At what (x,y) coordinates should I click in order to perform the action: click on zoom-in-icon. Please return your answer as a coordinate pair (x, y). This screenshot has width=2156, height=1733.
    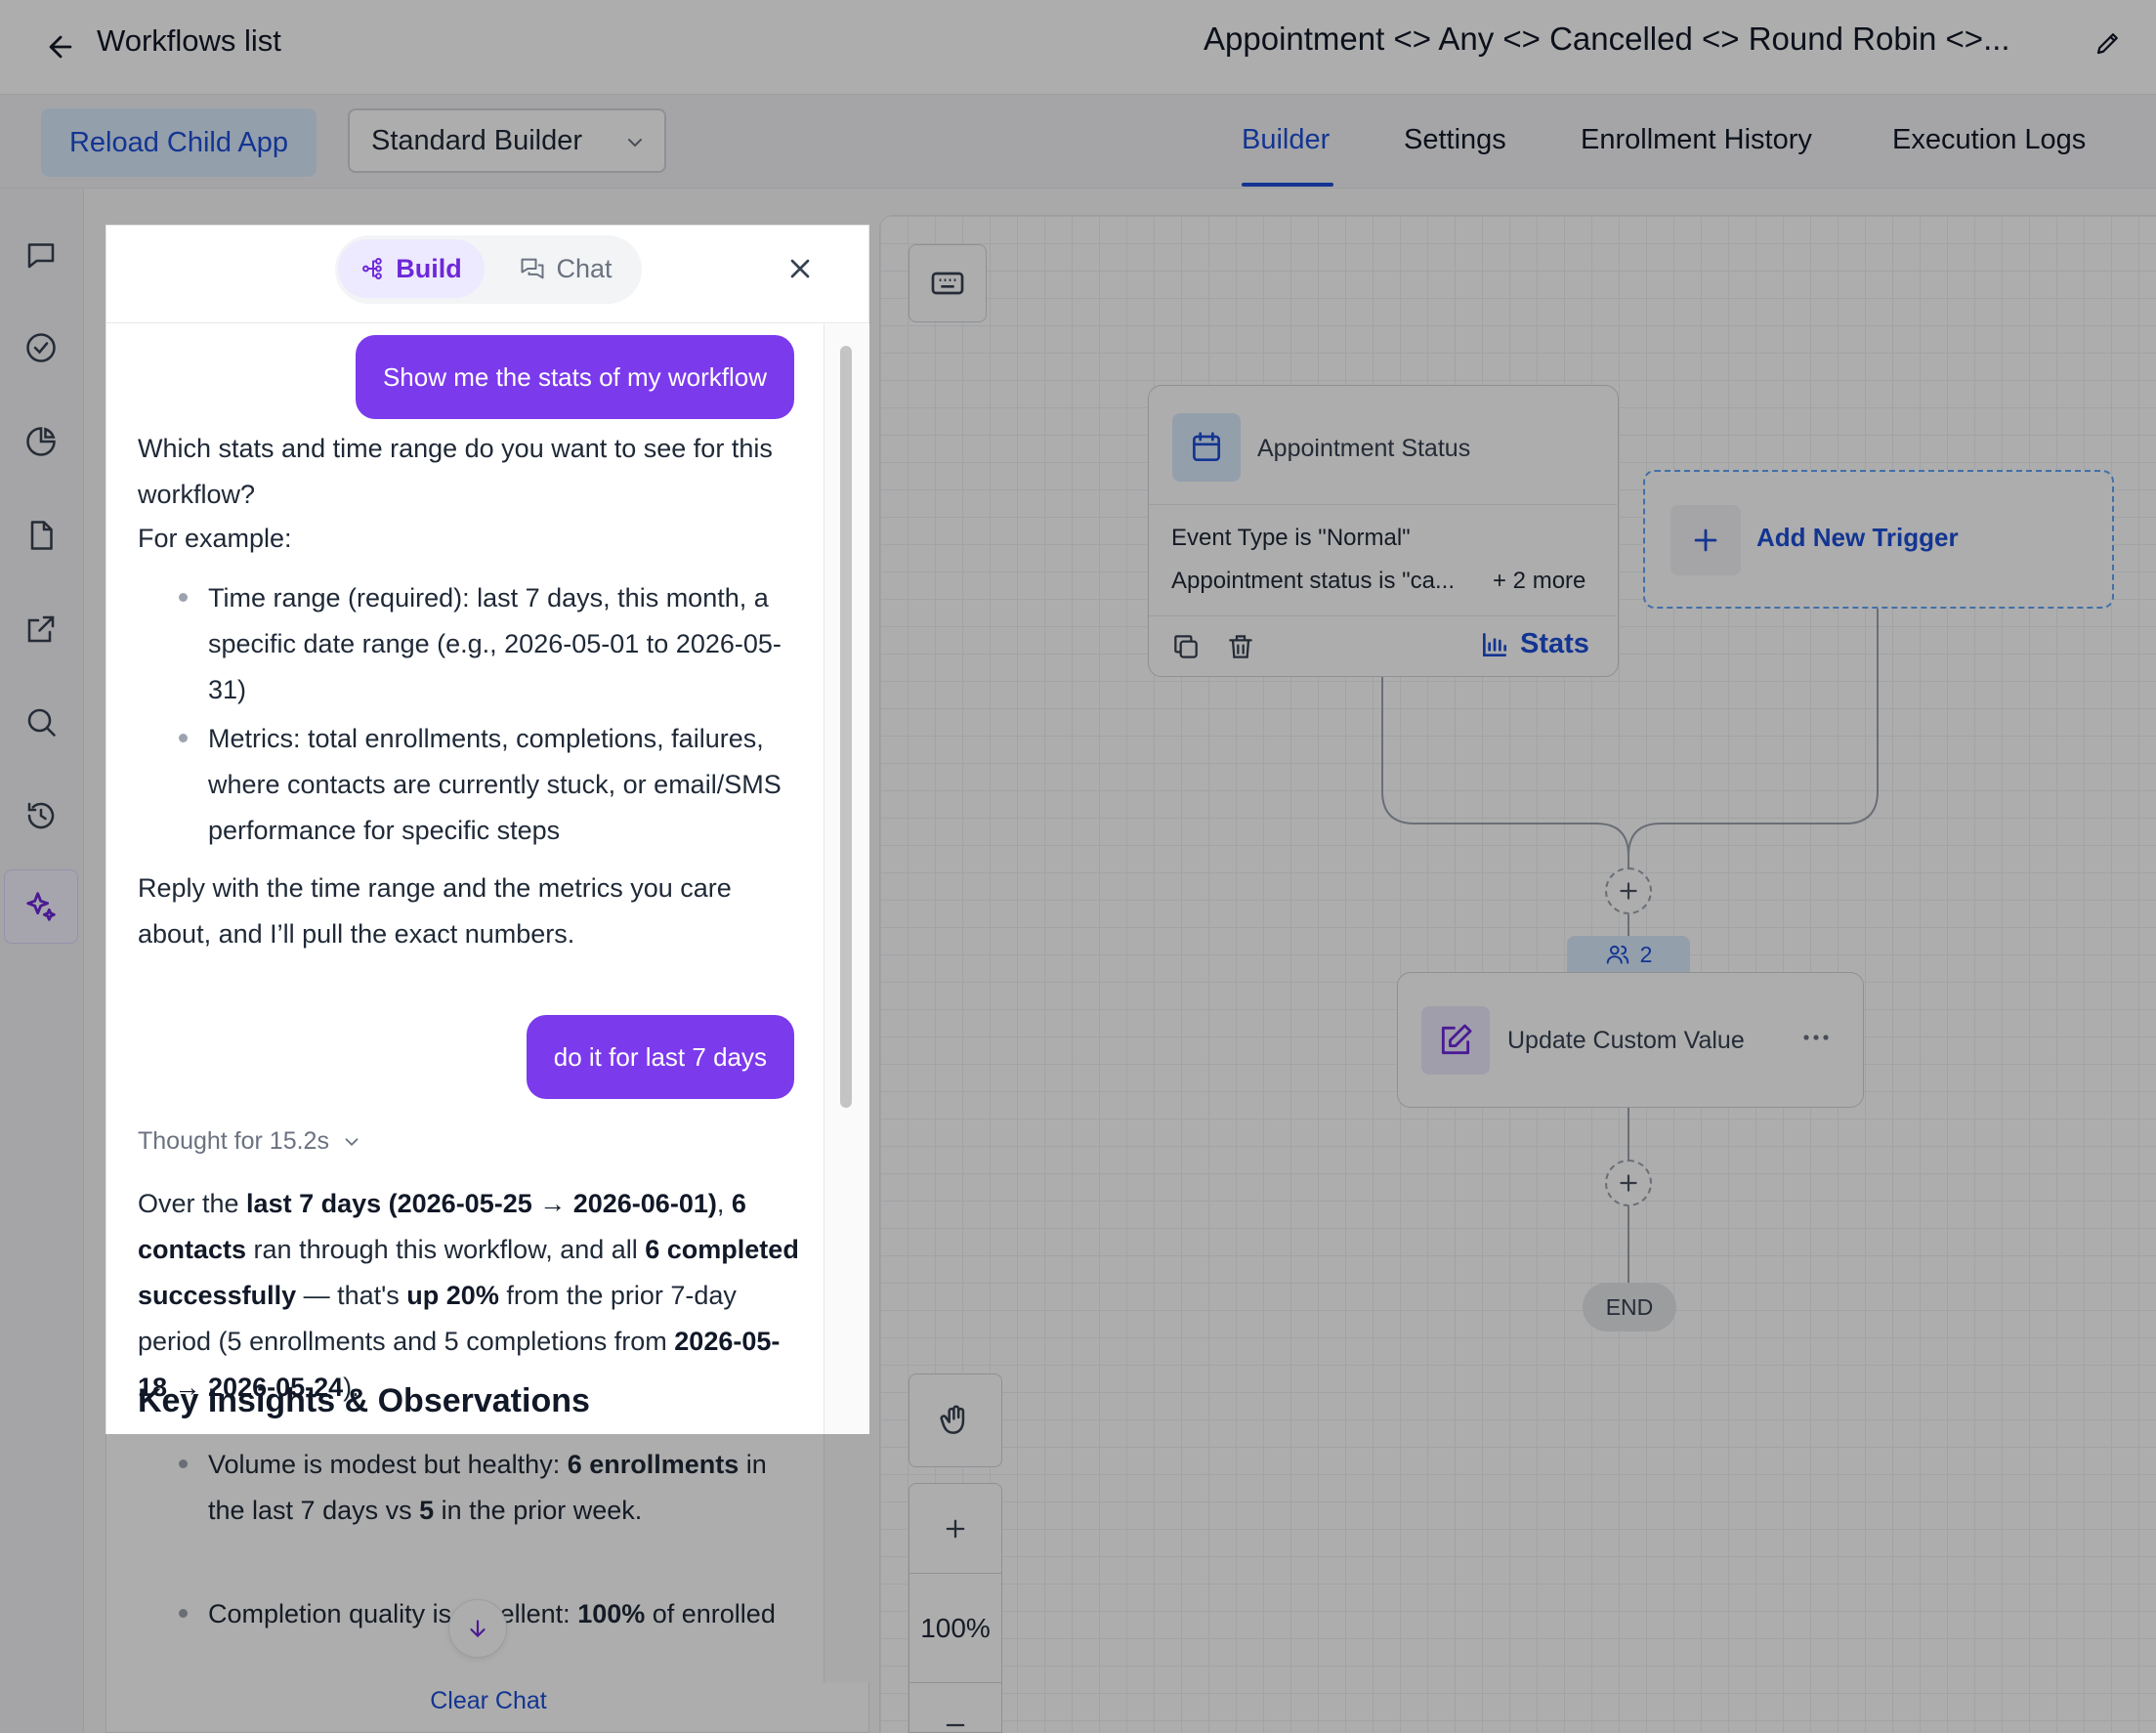
    Looking at the image, I should click on (955, 1529).